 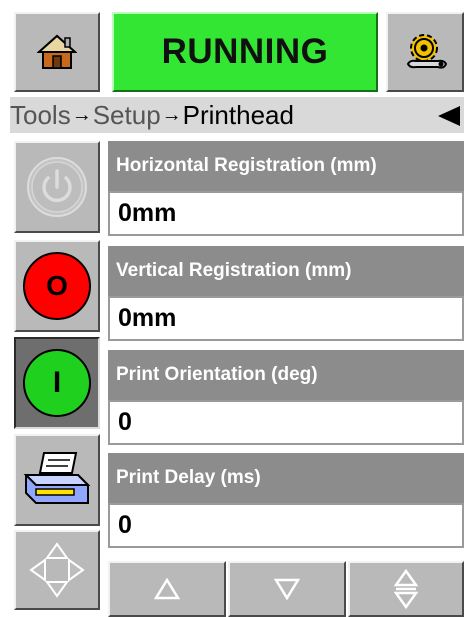 I want to click on four-way-arrows-icon, so click(x=57, y=570).